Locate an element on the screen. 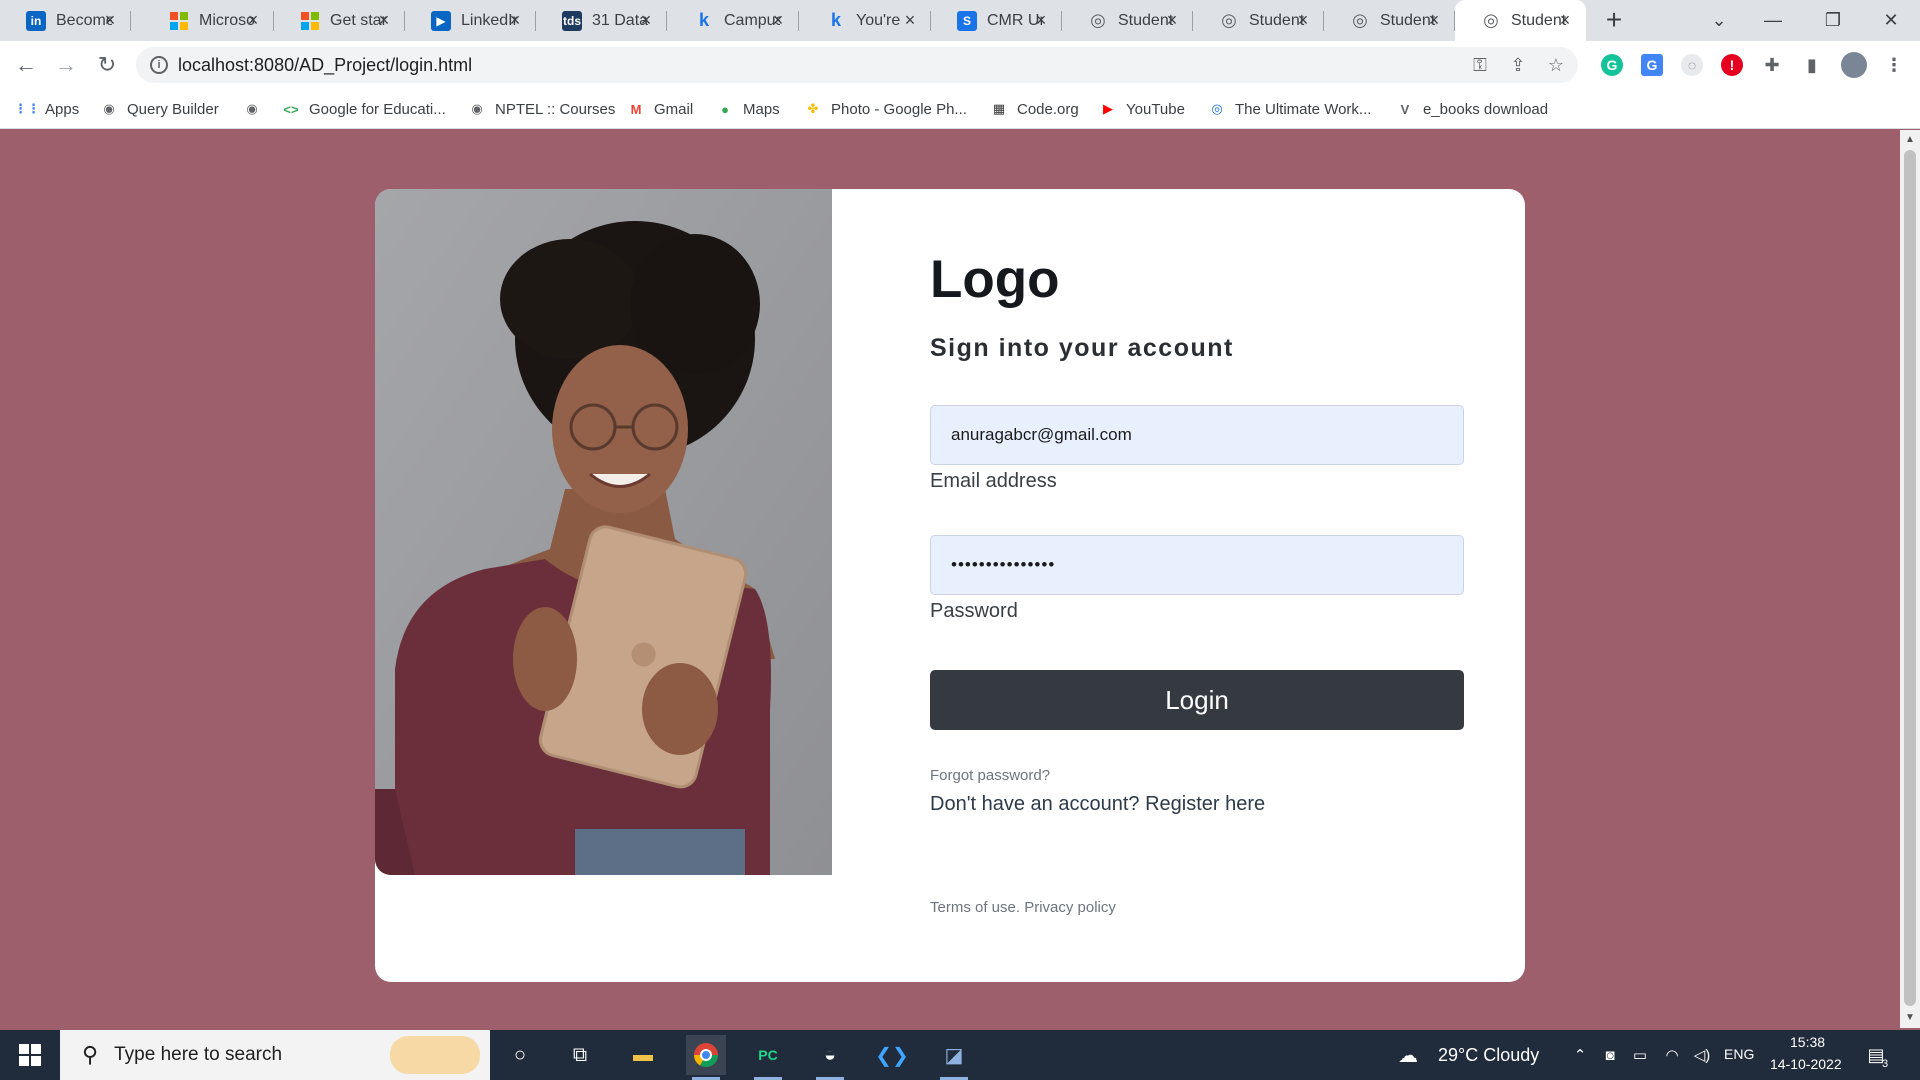  bookmark-6: M Gmail is located at coordinates (660, 109).